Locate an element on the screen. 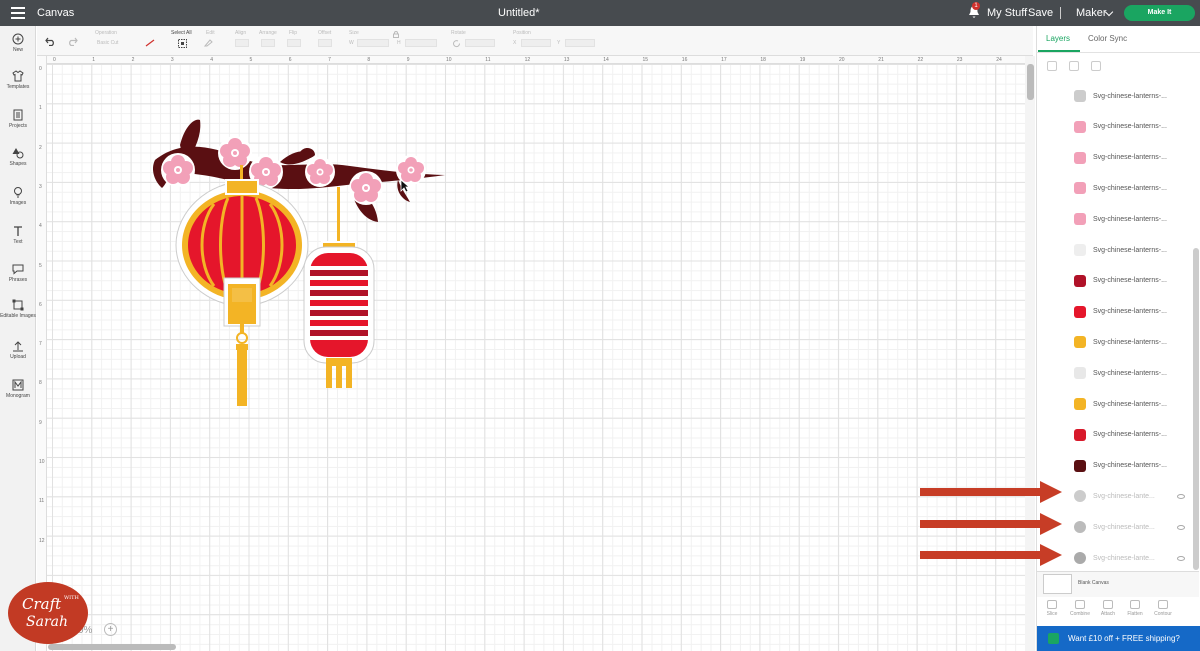  make-it-button: Make It is located at coordinates (1159, 13).